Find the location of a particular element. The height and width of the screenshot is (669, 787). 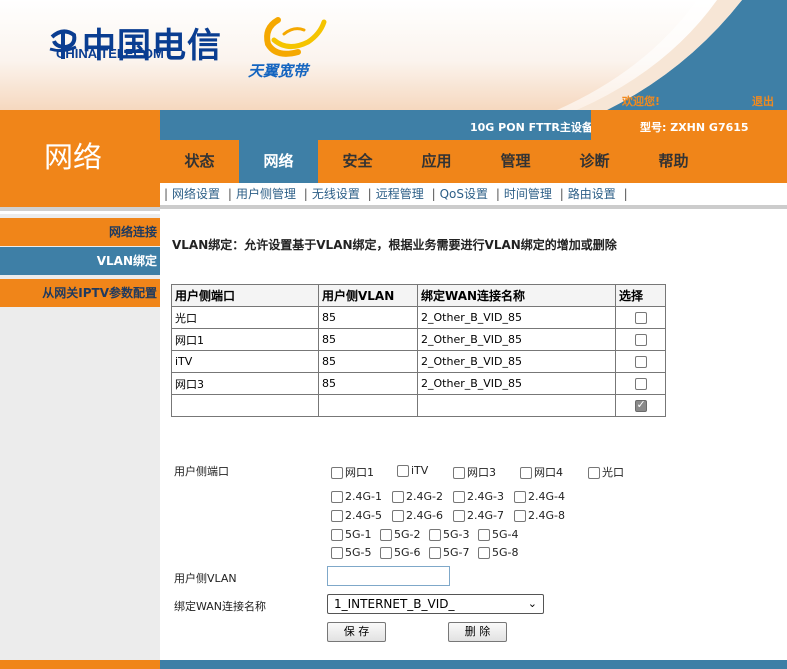

tab-security: 安全 is located at coordinates (357, 161).